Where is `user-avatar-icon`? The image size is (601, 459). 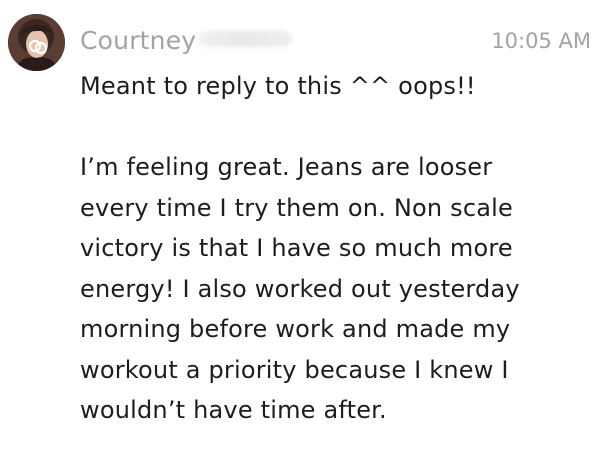 user-avatar-icon is located at coordinates (36, 42).